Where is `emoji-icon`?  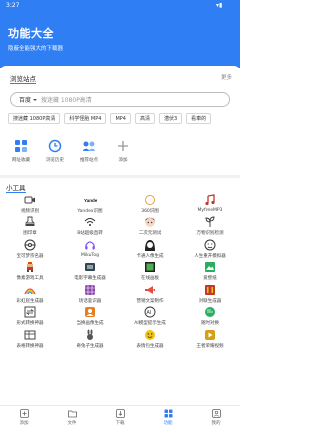
emoji-icon is located at coordinates (150, 334).